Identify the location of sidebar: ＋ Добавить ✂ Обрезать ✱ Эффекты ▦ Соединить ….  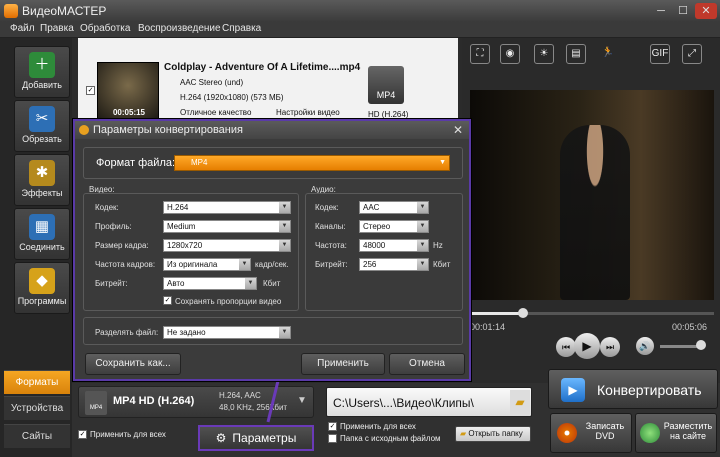
(36, 247).